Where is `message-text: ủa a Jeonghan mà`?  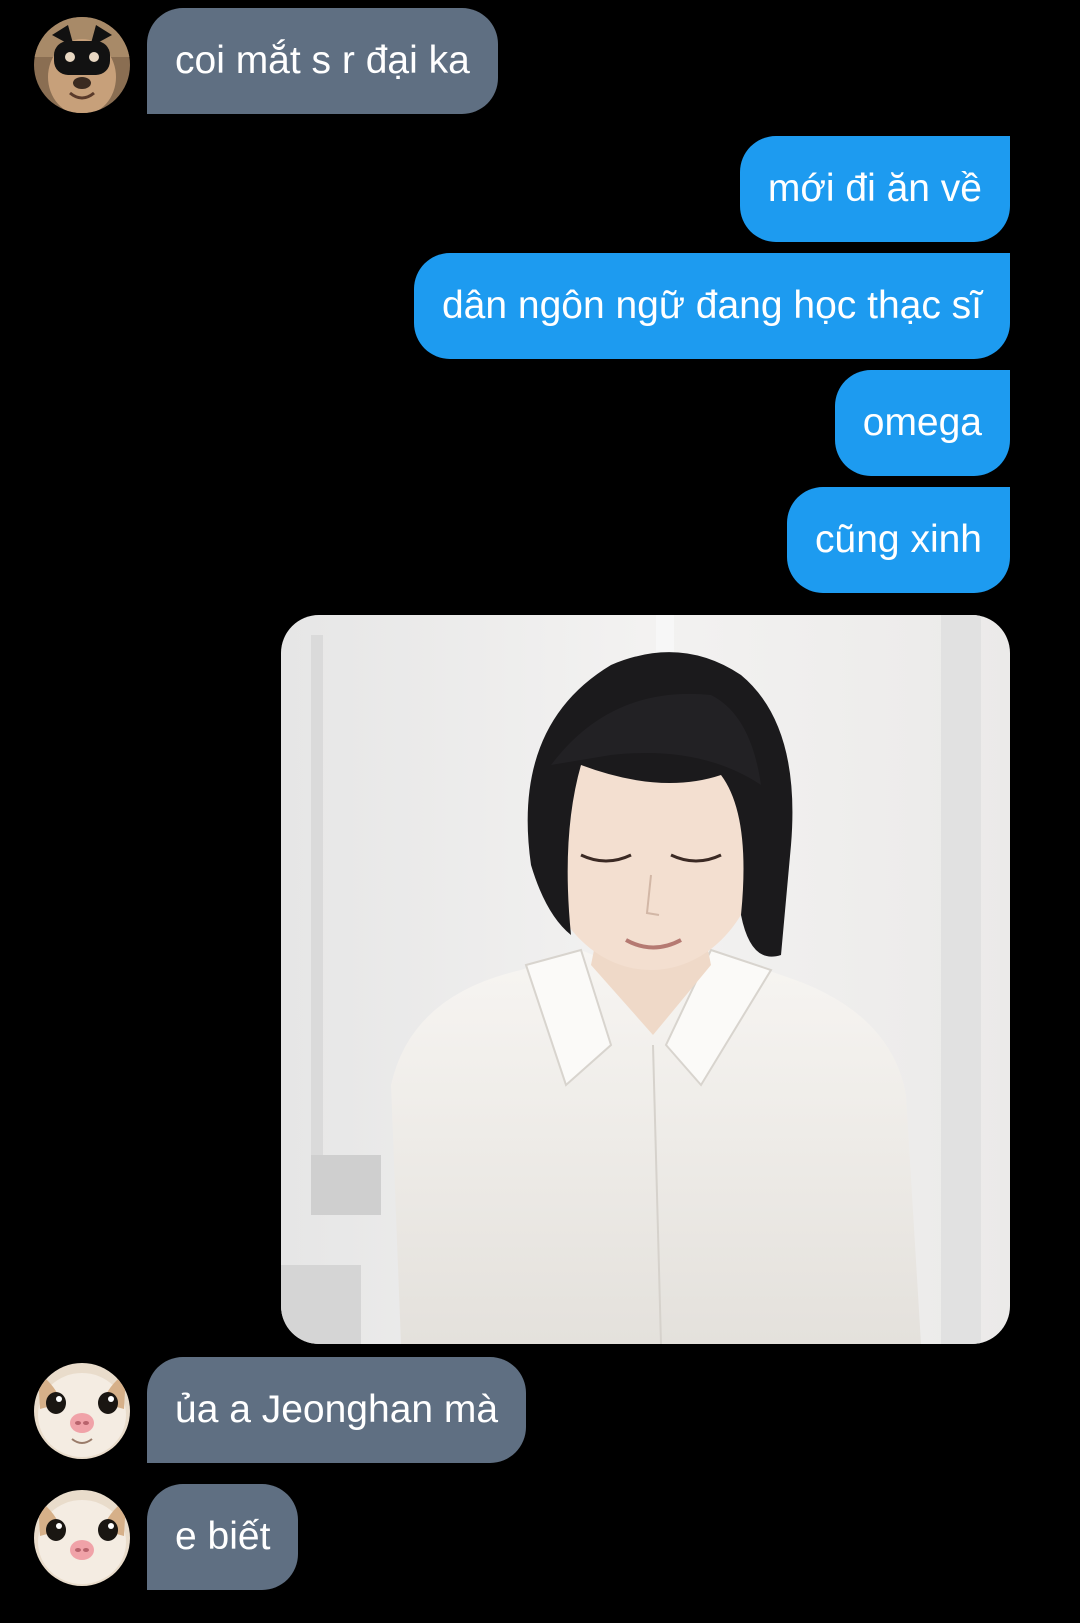
message-text: ủa a Jeonghan mà is located at coordinates (337, 1409).